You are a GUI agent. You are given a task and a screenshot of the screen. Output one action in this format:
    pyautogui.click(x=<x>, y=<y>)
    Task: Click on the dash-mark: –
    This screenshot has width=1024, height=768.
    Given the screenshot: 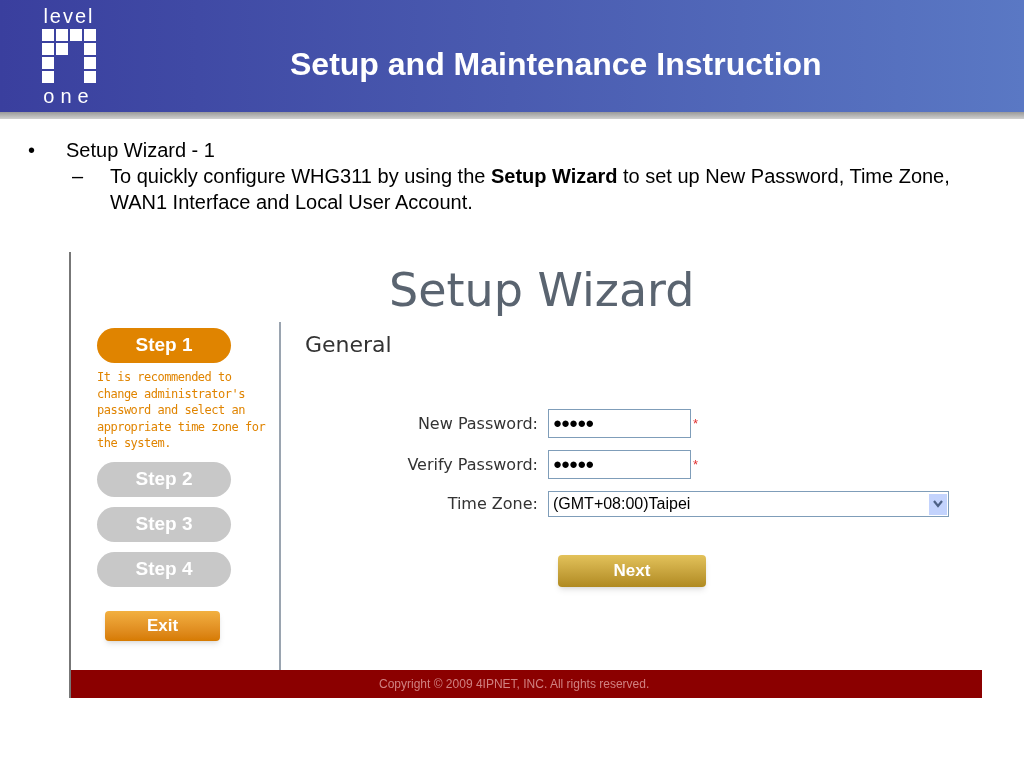 What is the action you would take?
    pyautogui.click(x=78, y=176)
    